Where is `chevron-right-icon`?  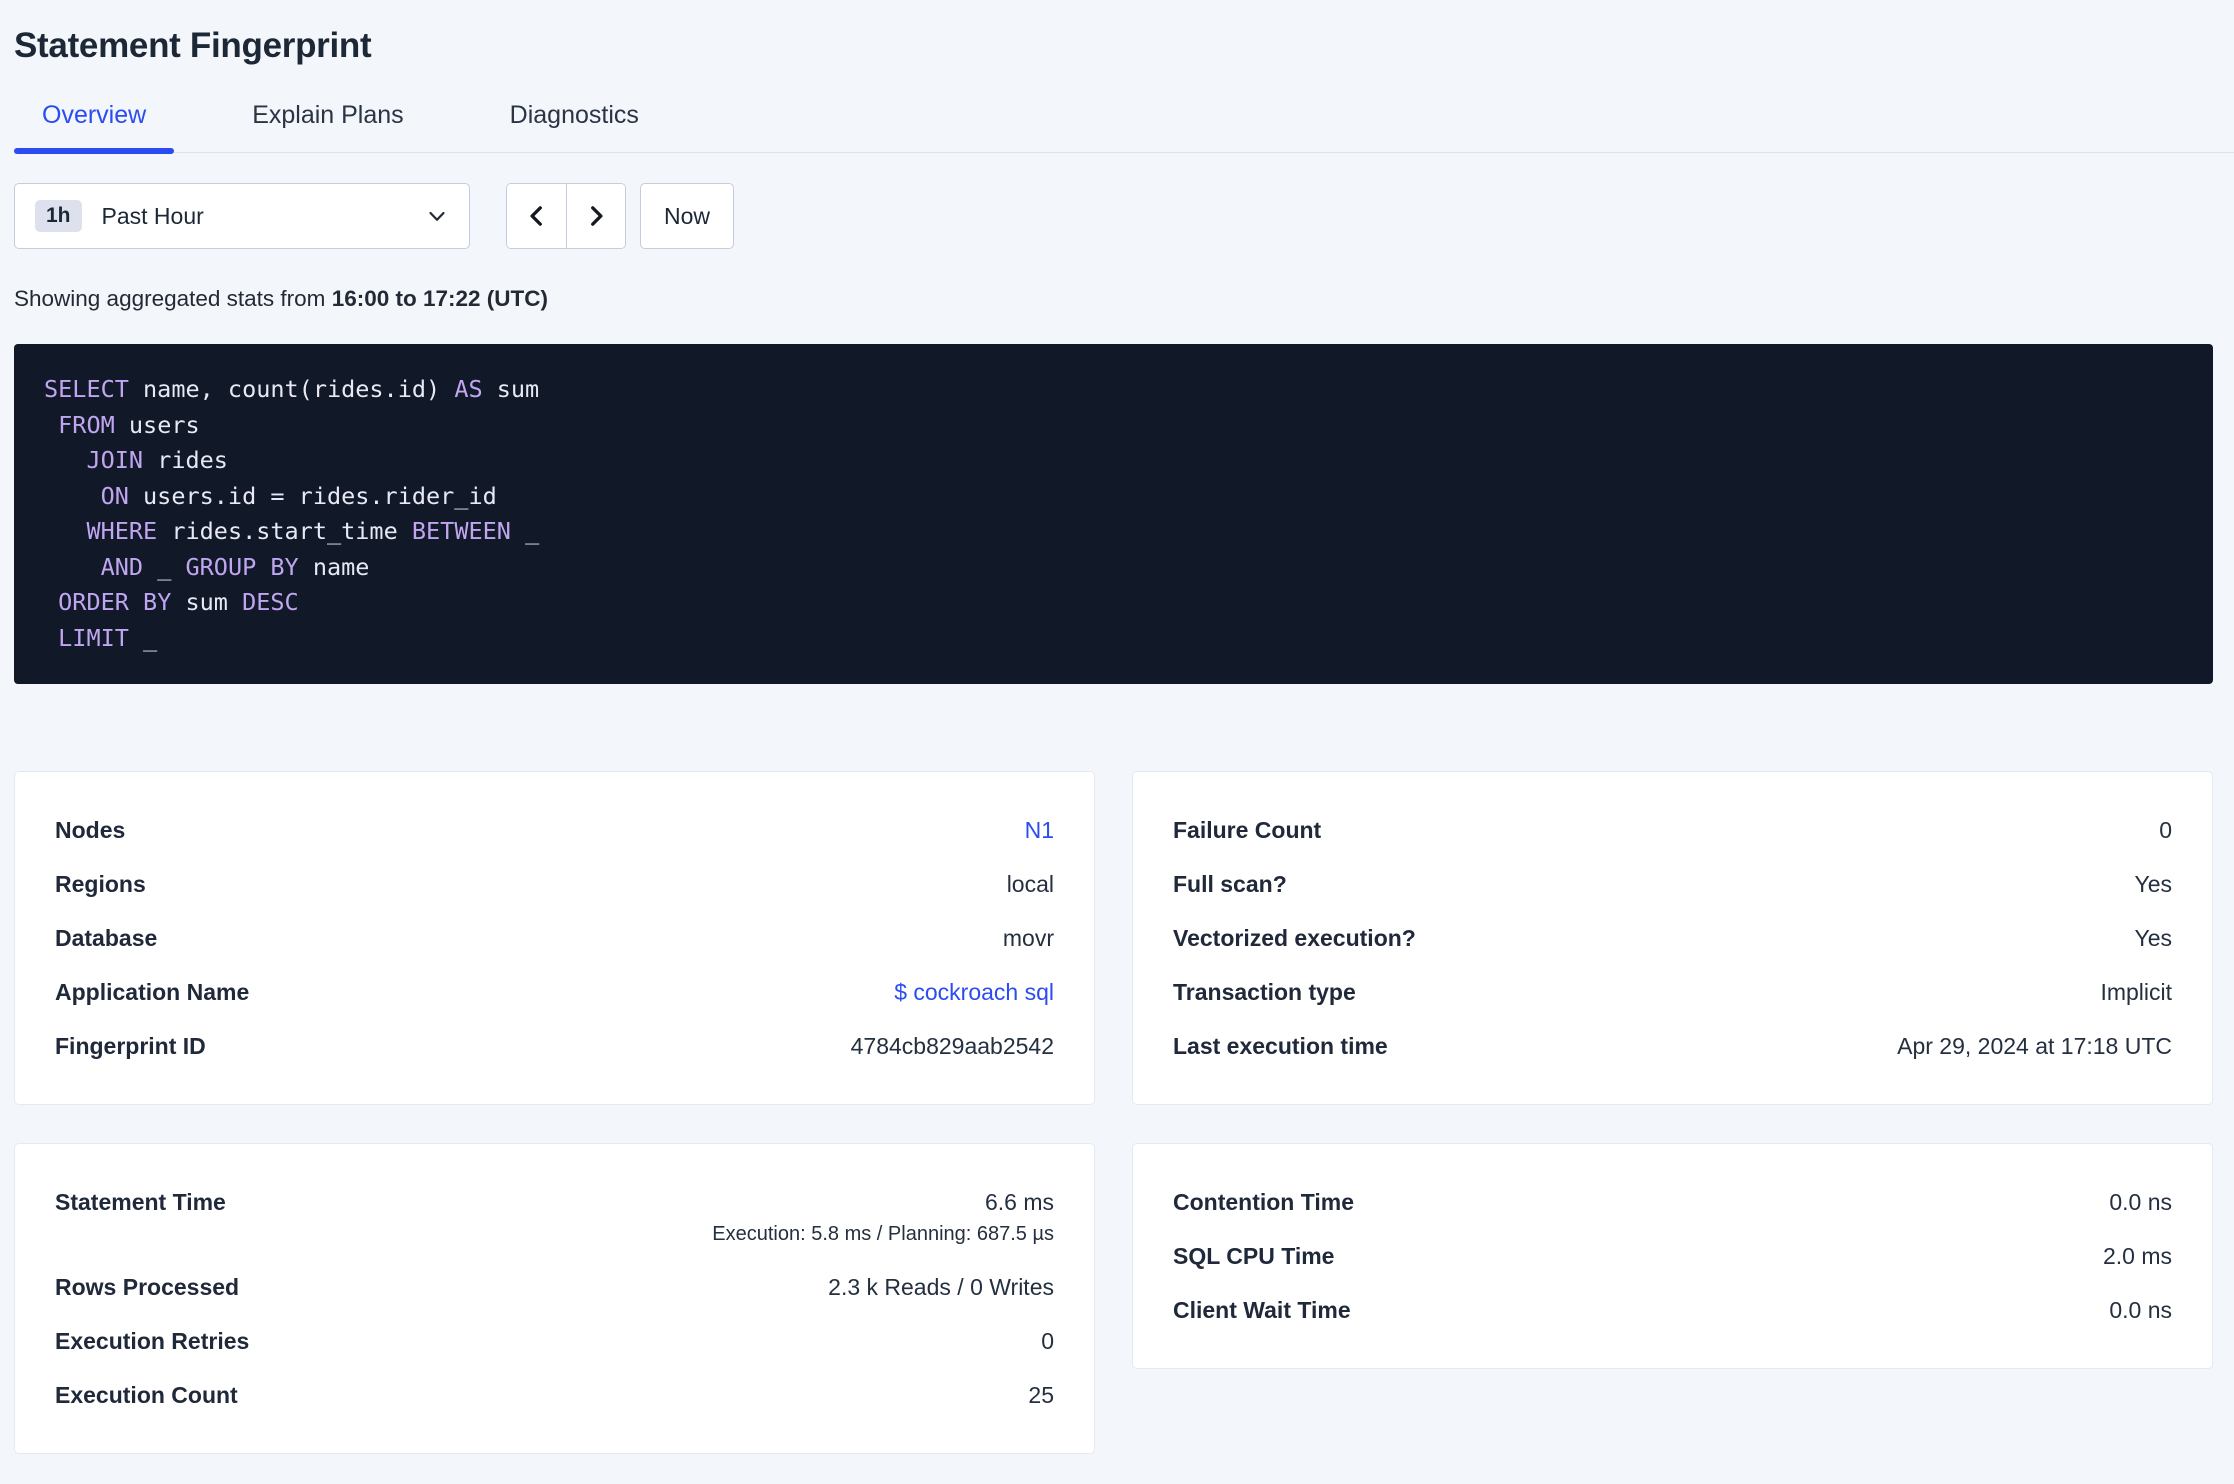
chevron-right-icon is located at coordinates (597, 216).